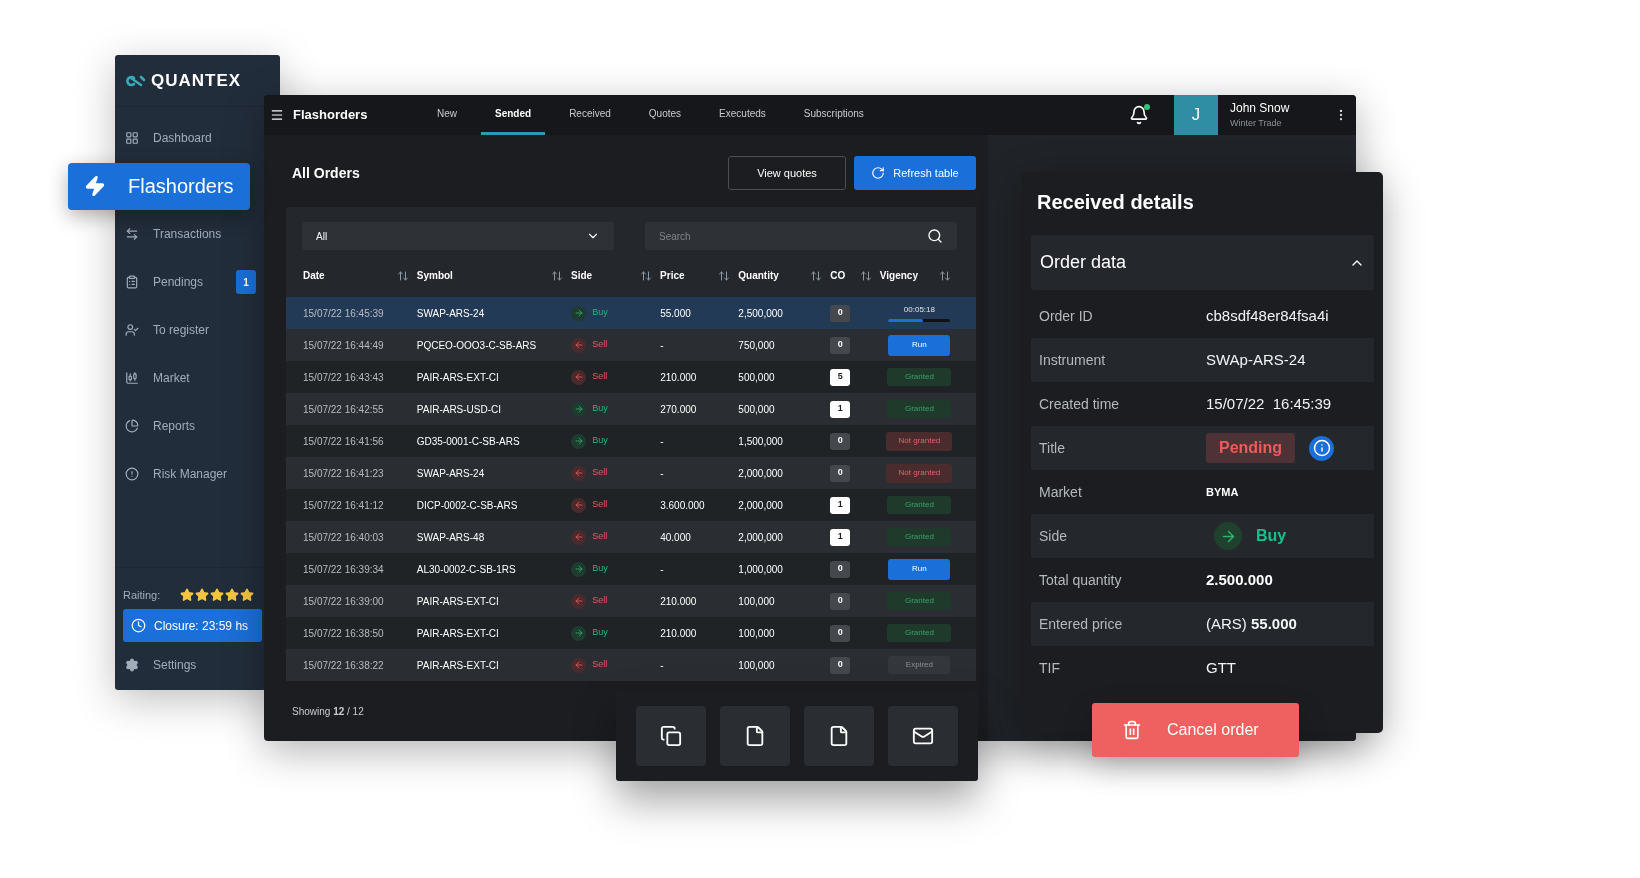 The width and height of the screenshot is (1640, 878). Describe the element at coordinates (631, 633) in the screenshot. I see `table-row: 15/07/22 16:38:50 PAIR-ARS-EXT-CI Buy 210.000 100,000 0 Granted` at that location.